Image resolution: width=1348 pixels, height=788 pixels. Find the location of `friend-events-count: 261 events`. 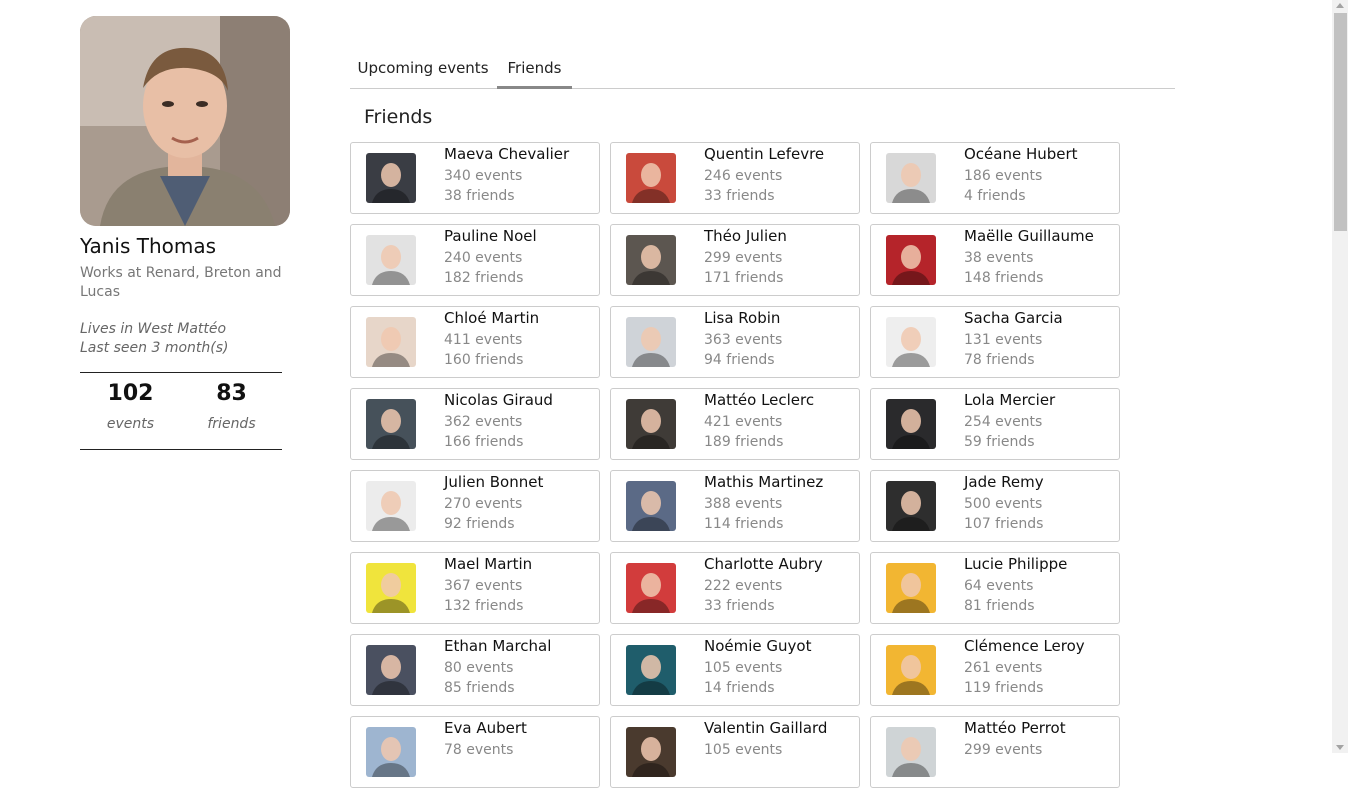

friend-events-count: 261 events is located at coordinates (1003, 668).